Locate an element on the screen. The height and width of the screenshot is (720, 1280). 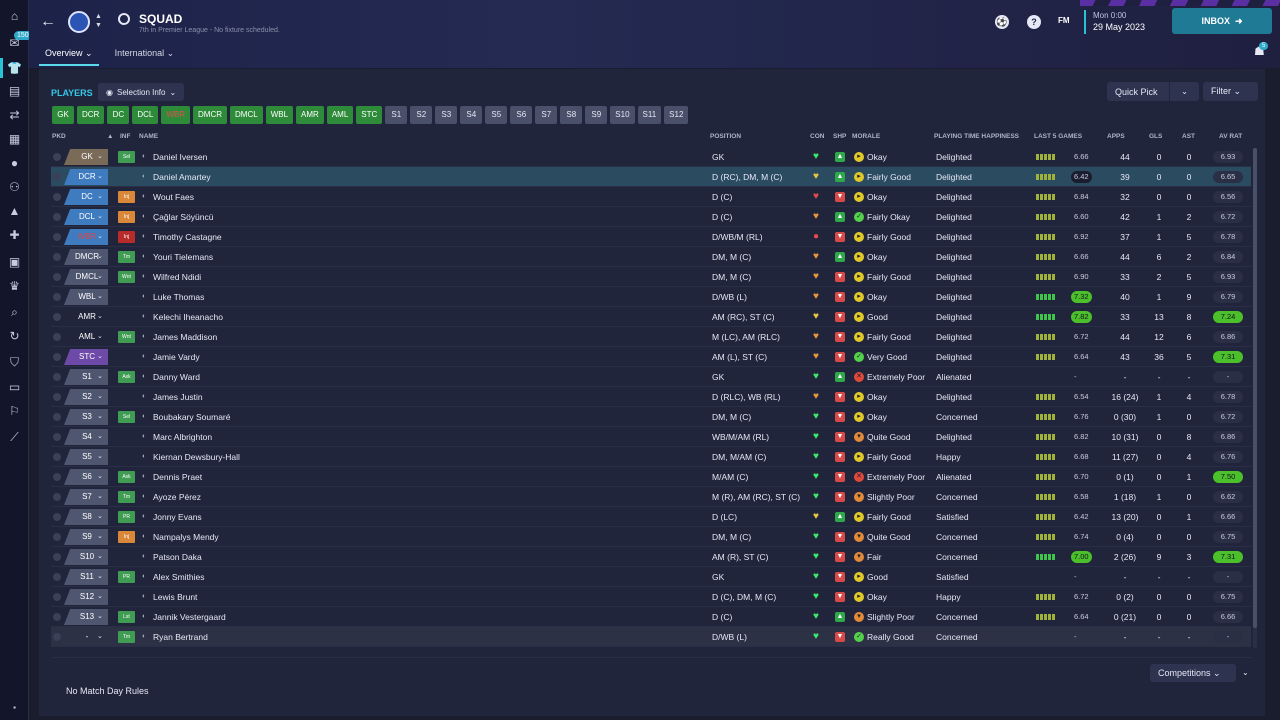
position-chip: AMR is located at coordinates (310, 115).